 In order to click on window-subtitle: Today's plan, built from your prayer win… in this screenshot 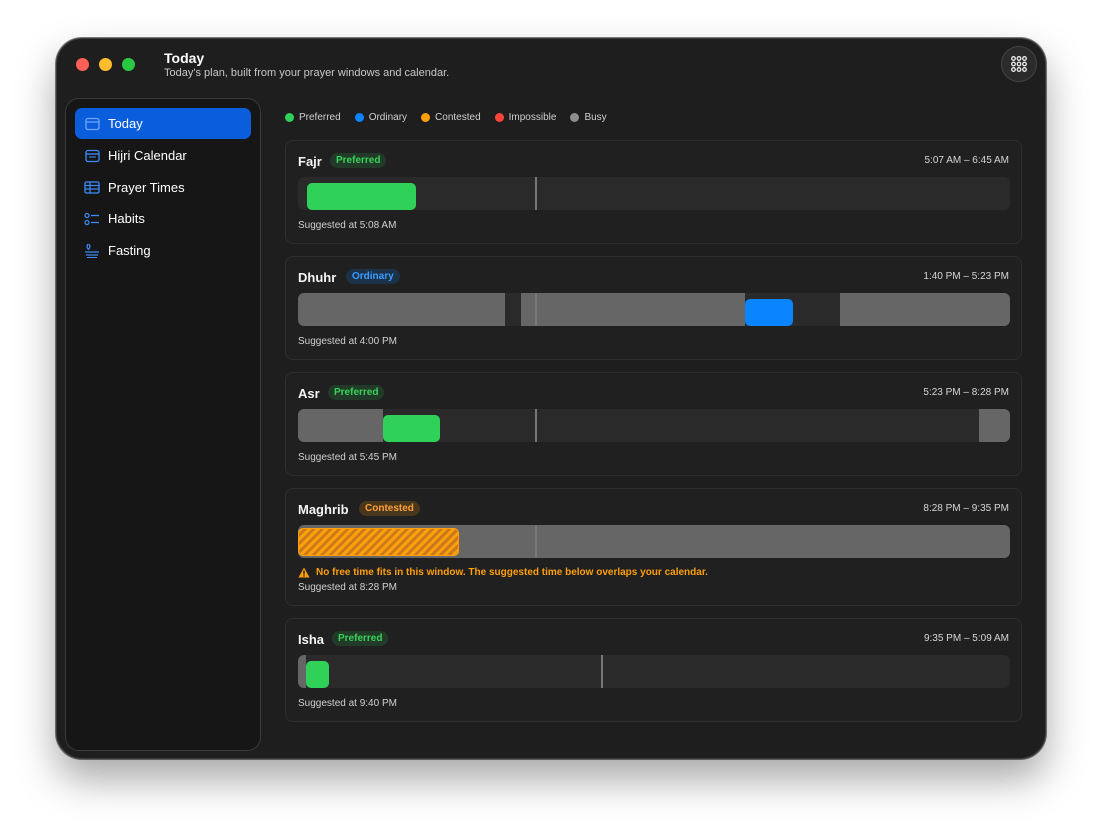, I will do `click(307, 73)`.